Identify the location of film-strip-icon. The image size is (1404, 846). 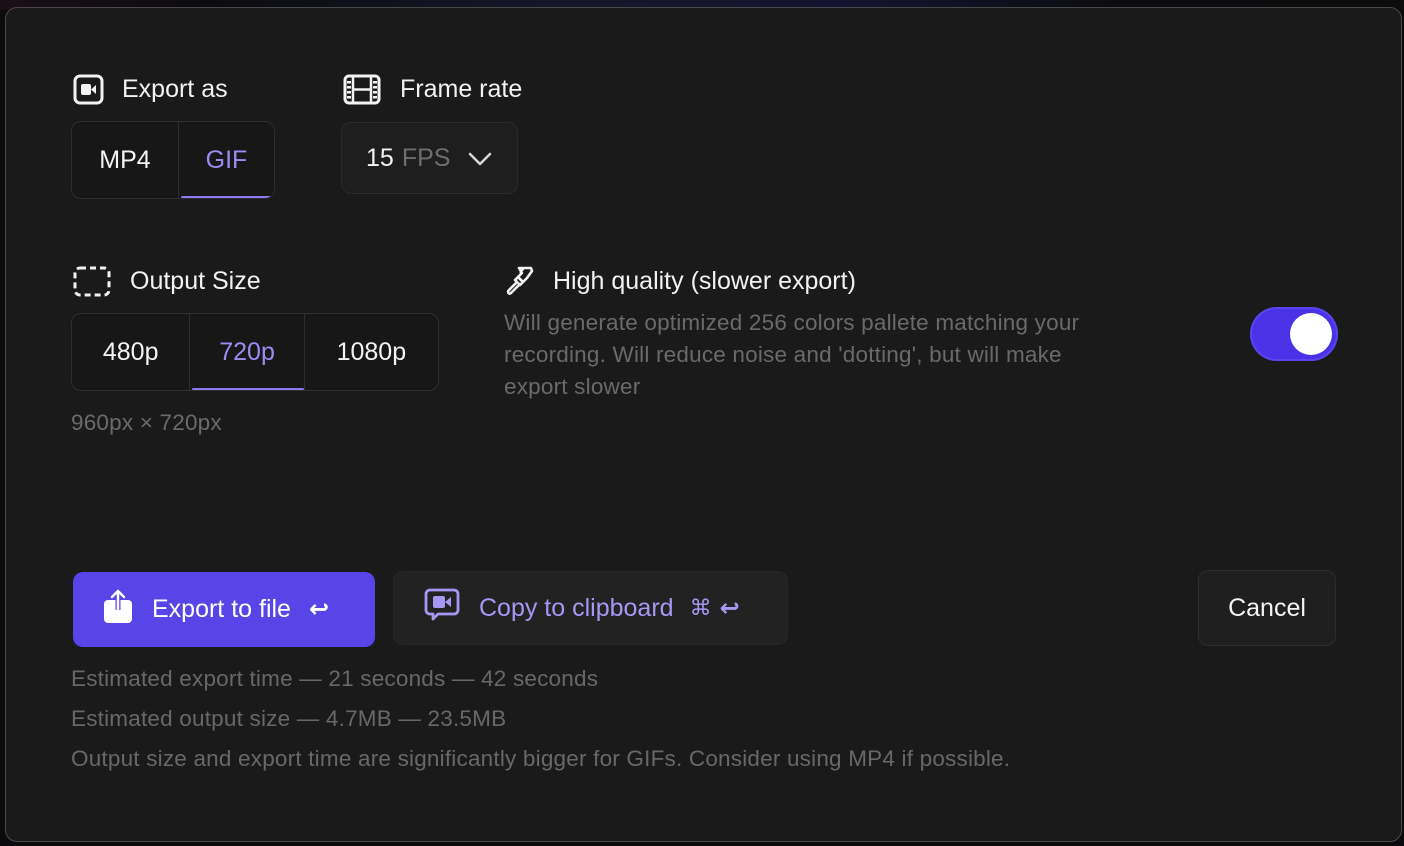
(362, 89).